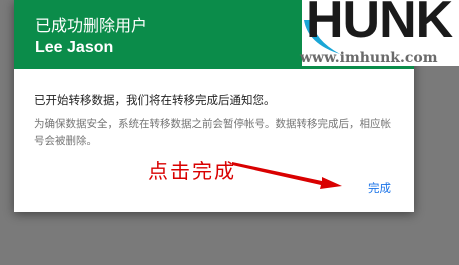 This screenshot has height=265, width=459. Describe the element at coordinates (369, 58) in the screenshot. I see `watermark-url: www.imhunk.com` at that location.